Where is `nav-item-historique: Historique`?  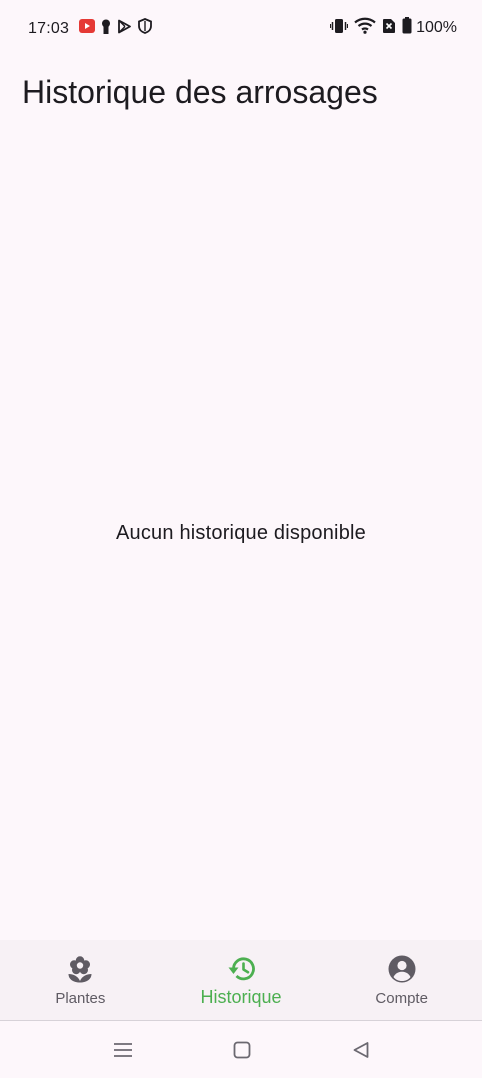
nav-item-historique: Historique is located at coordinates (241, 980).